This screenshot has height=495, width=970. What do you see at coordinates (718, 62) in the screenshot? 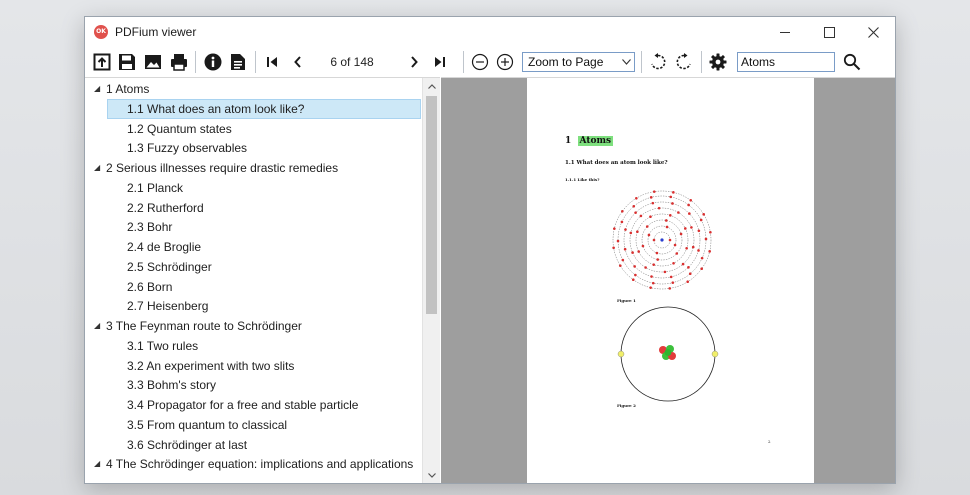
I see `settings-button` at bounding box center [718, 62].